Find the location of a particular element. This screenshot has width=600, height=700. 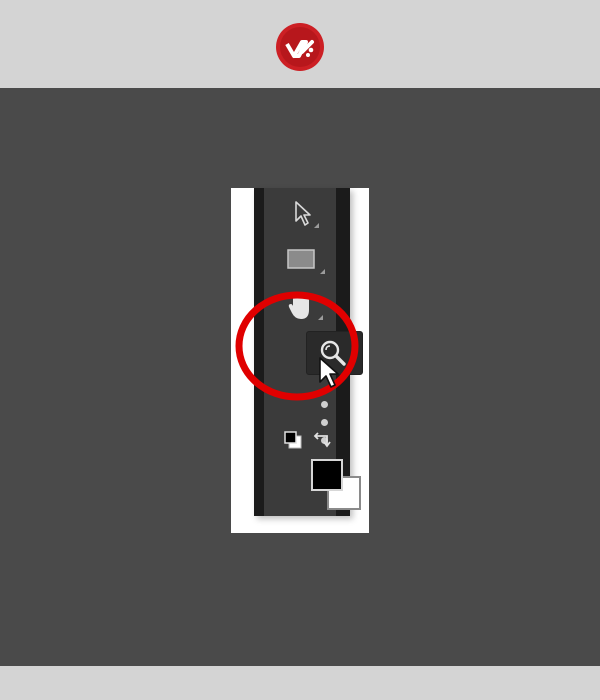

rectangle-tool-button is located at coordinates (306, 261).